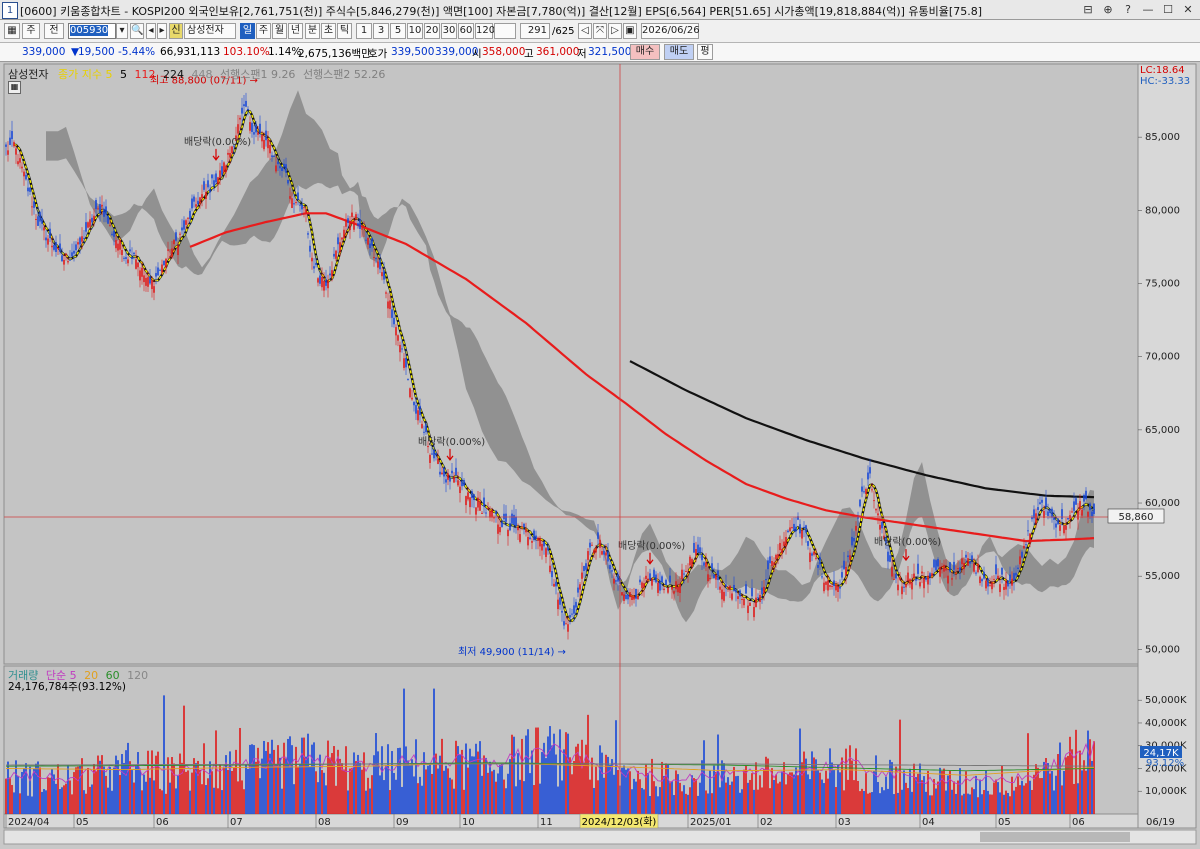 Image resolution: width=1200 pixels, height=849 pixels. I want to click on scroll-left-icon: ◁, so click(585, 31).